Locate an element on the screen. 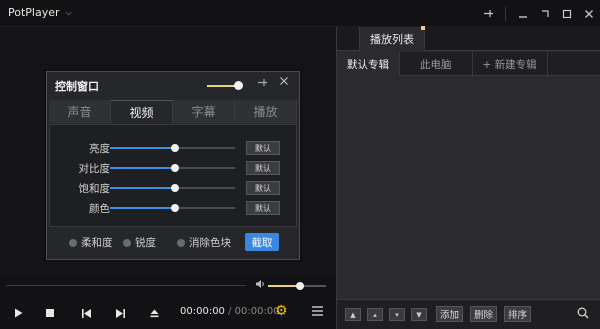 The width and height of the screenshot is (600, 329). divider is located at coordinates (505, 13).